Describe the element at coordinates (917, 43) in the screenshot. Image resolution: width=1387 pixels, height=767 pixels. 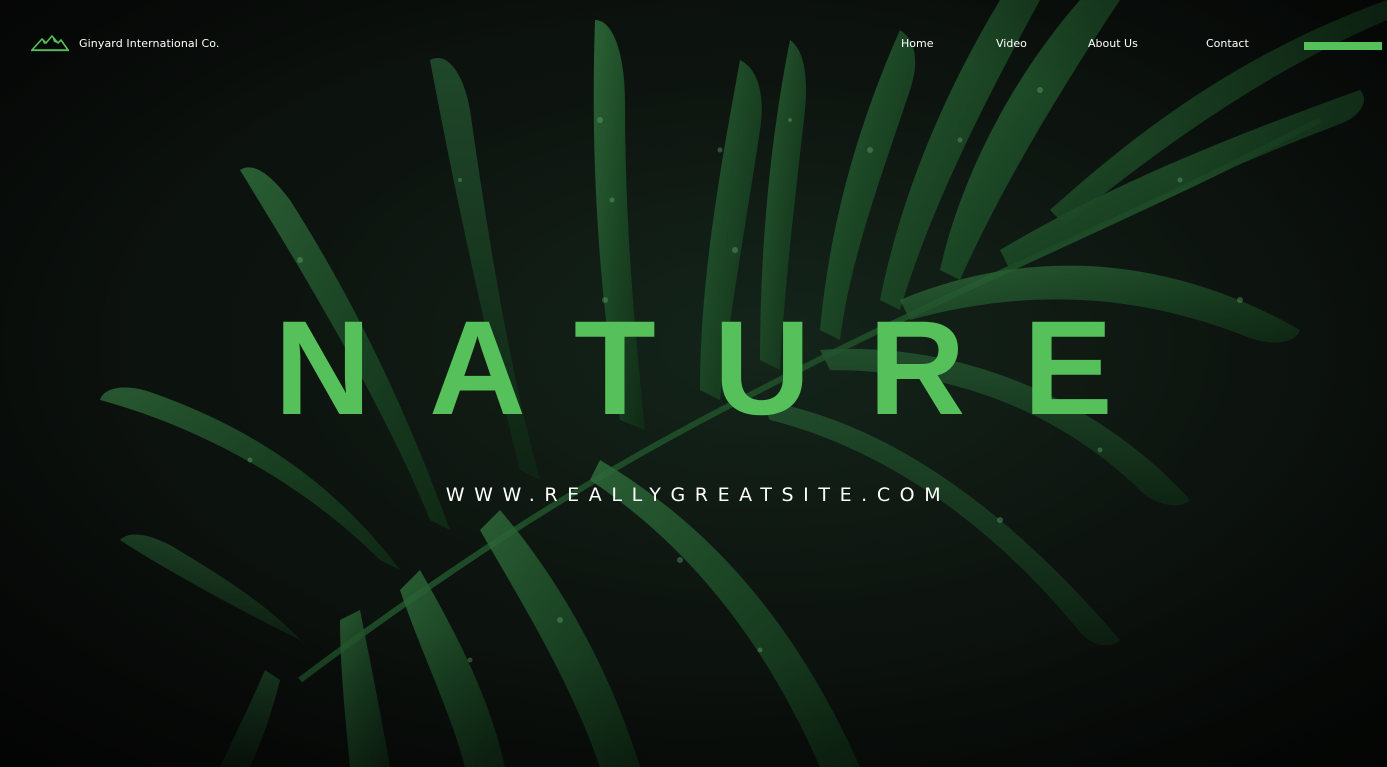
I see `nav-home-link: Home` at that location.